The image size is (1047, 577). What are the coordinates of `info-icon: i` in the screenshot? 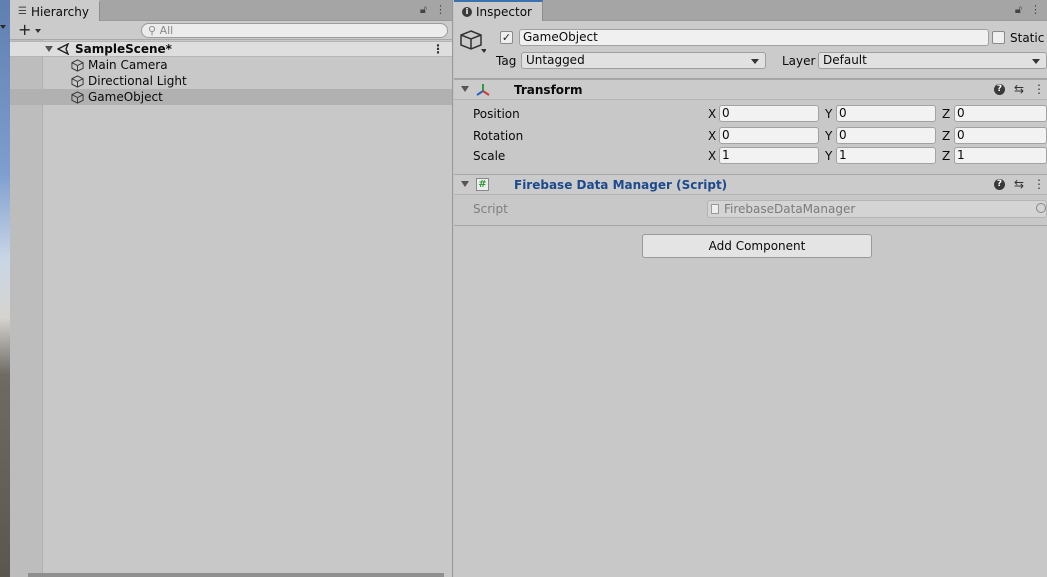 It's located at (467, 11).